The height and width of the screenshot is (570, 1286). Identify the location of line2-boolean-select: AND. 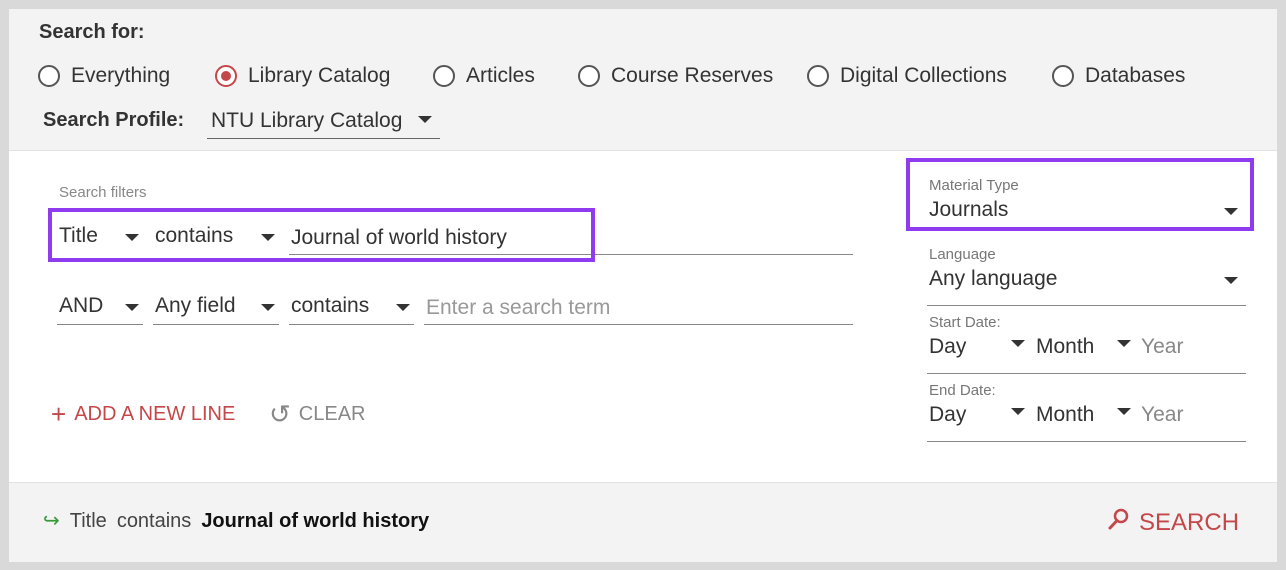
(100, 308).